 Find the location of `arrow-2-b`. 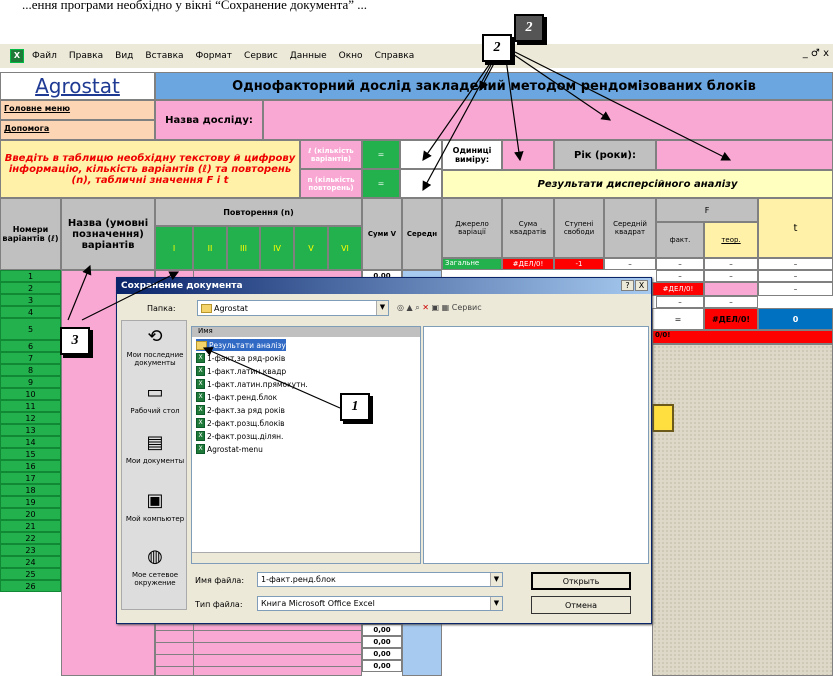

arrow-2-b is located at coordinates (460, 121).